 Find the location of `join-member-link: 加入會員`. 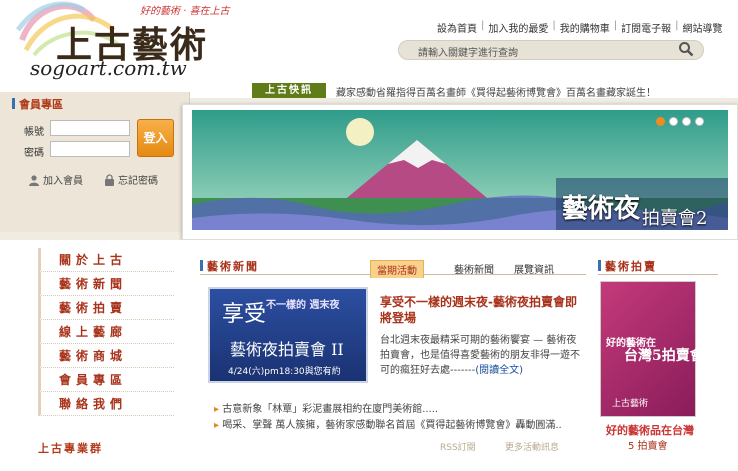

join-member-link: 加入會員 is located at coordinates (55, 179).